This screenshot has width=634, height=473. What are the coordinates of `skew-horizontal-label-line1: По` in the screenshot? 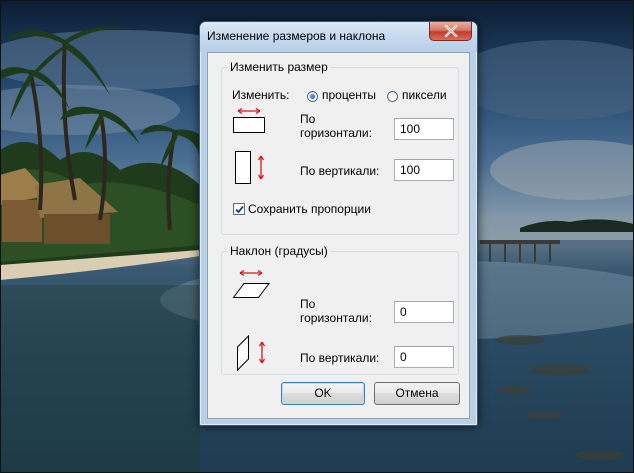 It's located at (308, 304).